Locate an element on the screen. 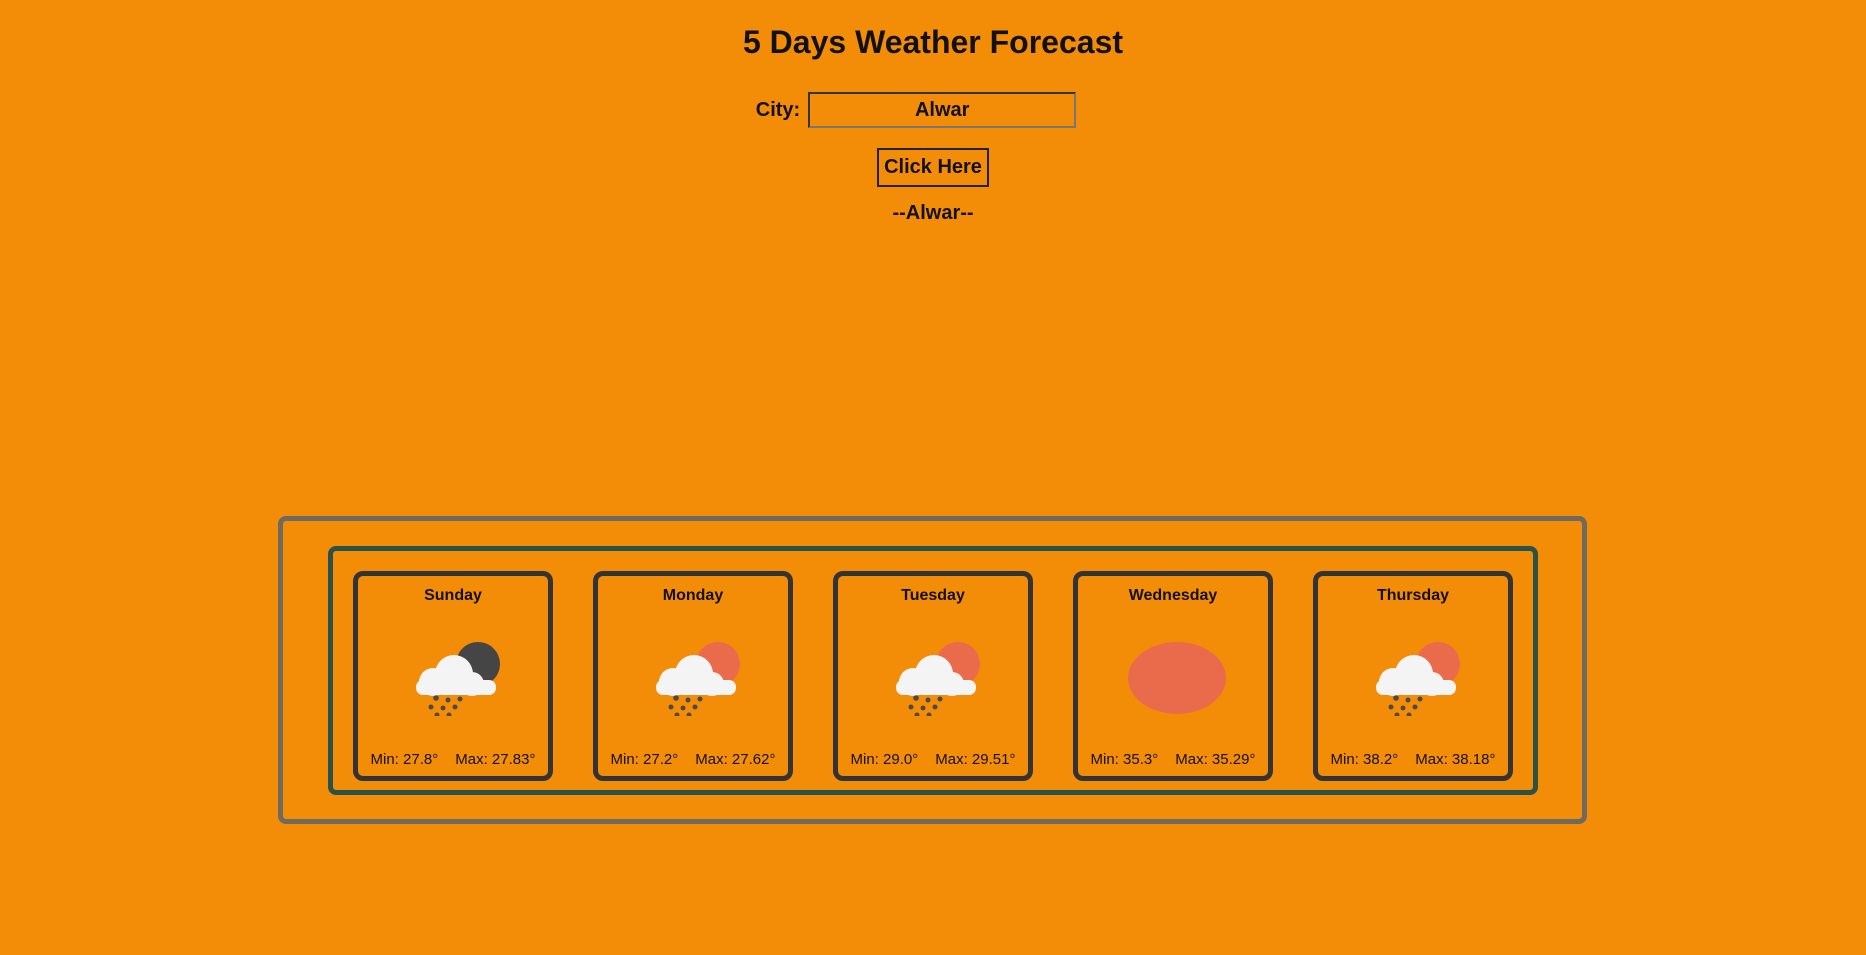 Image resolution: width=1866 pixels, height=955 pixels. button-row: Click Here is located at coordinates (933, 167).